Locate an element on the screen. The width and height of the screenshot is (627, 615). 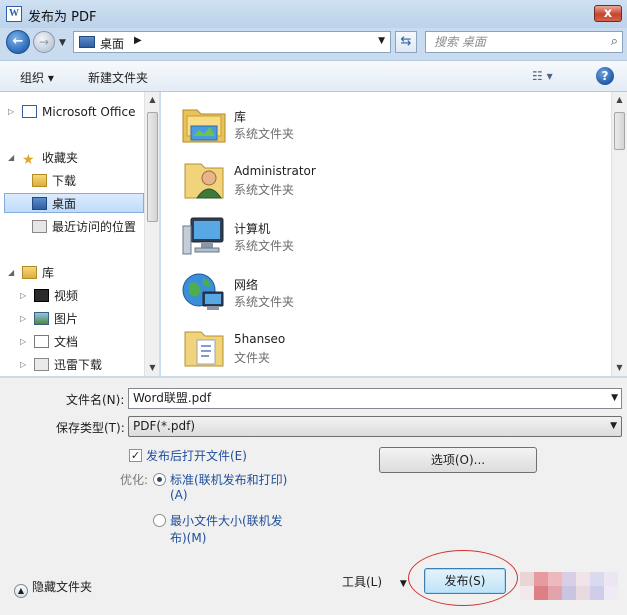
nav-item-videos: ▷ 视频 is located at coordinates (49, 296).